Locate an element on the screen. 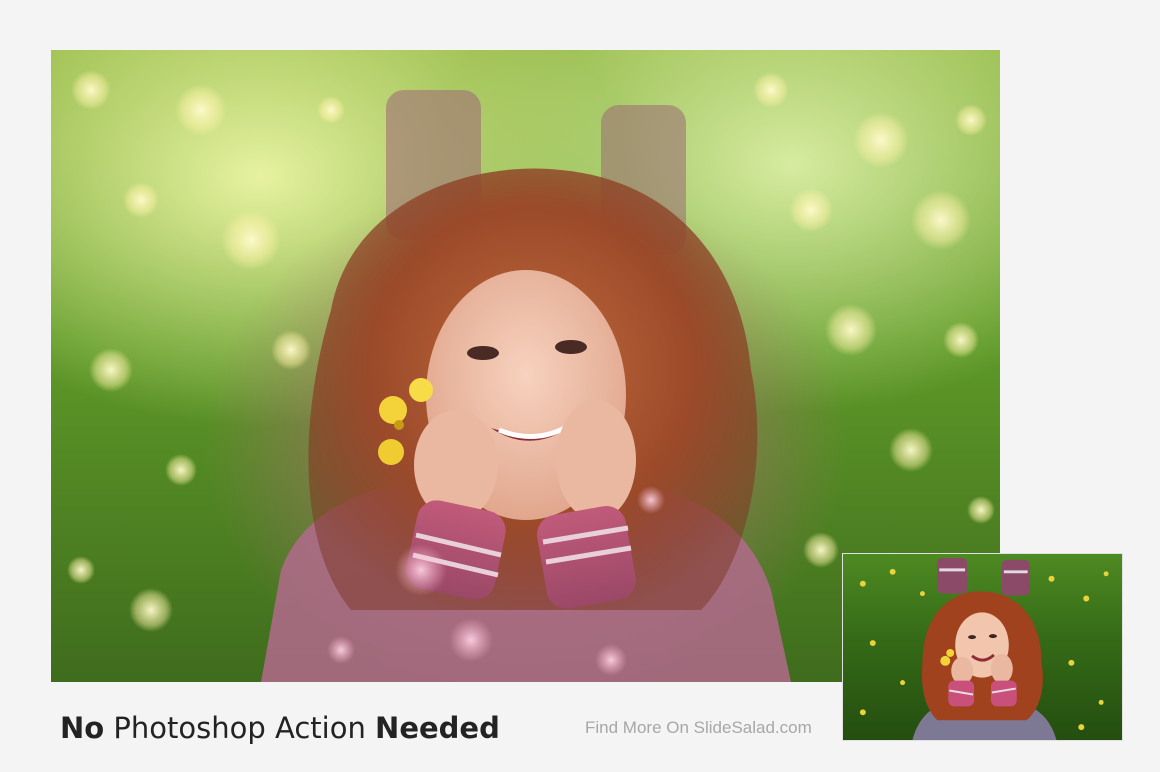  caption-no: No is located at coordinates (82, 728).